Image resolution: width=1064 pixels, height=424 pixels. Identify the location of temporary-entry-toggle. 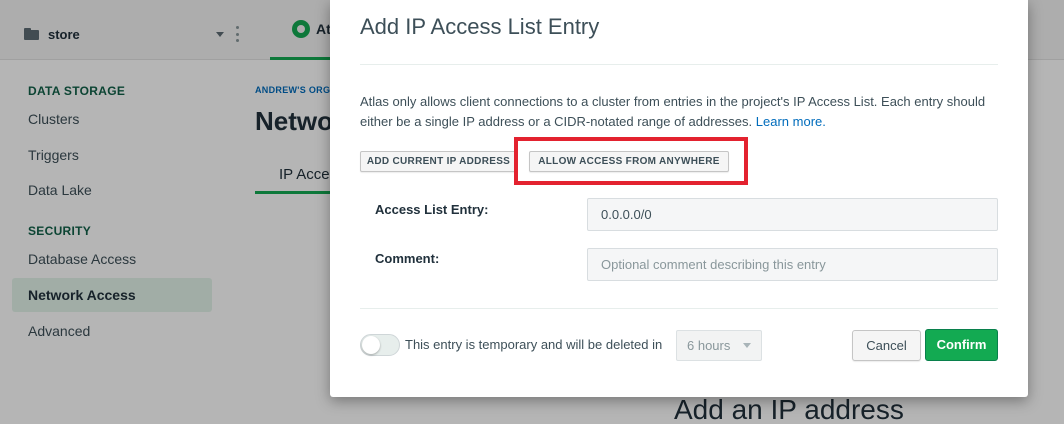
(380, 345).